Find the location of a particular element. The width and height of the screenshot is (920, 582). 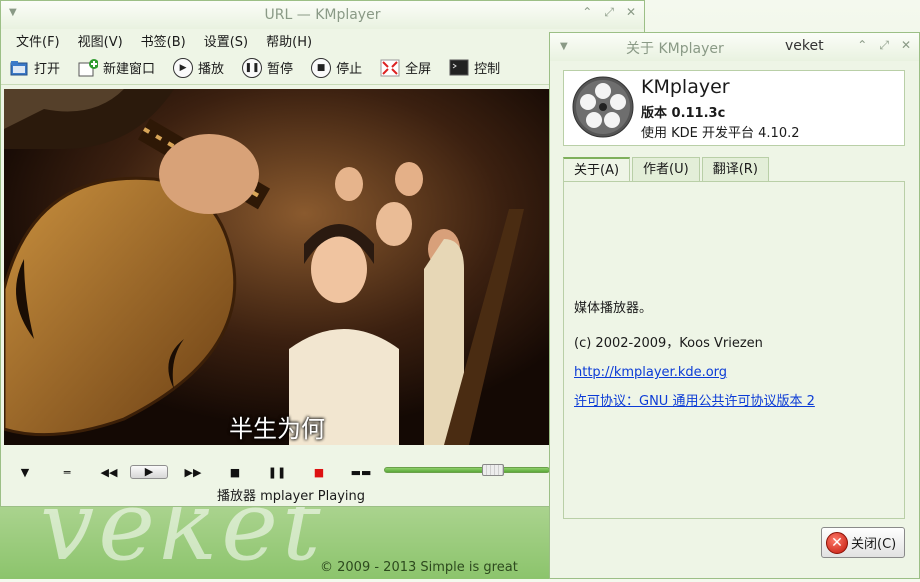

dialog-maximize-icon: ⤢ is located at coordinates (884, 45).